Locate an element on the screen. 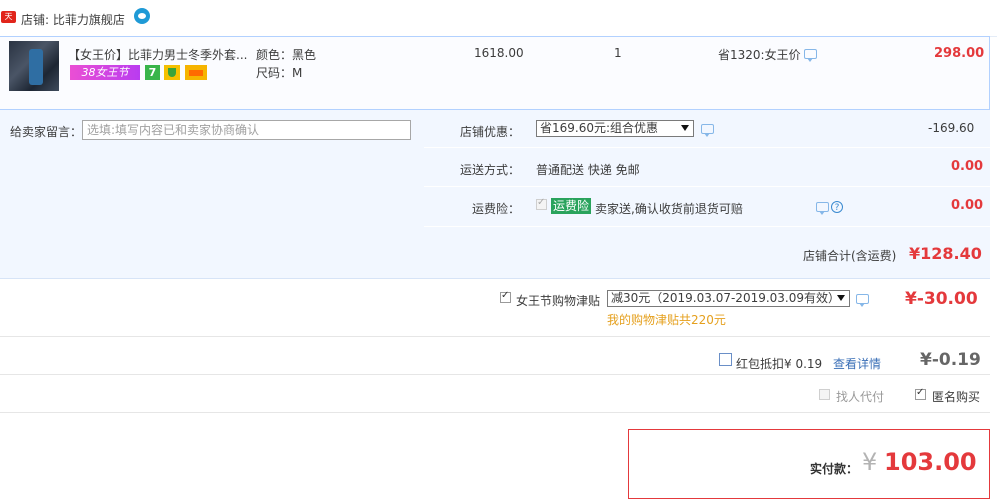 This screenshot has width=997, height=499. anonymous-label: 匿名购买 is located at coordinates (956, 397).